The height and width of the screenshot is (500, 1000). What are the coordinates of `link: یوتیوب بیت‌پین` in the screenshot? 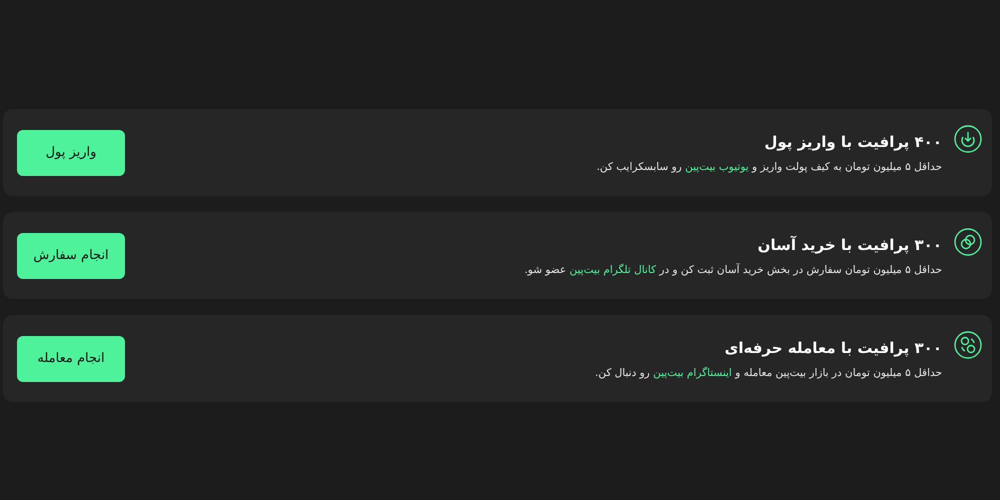 It's located at (717, 166).